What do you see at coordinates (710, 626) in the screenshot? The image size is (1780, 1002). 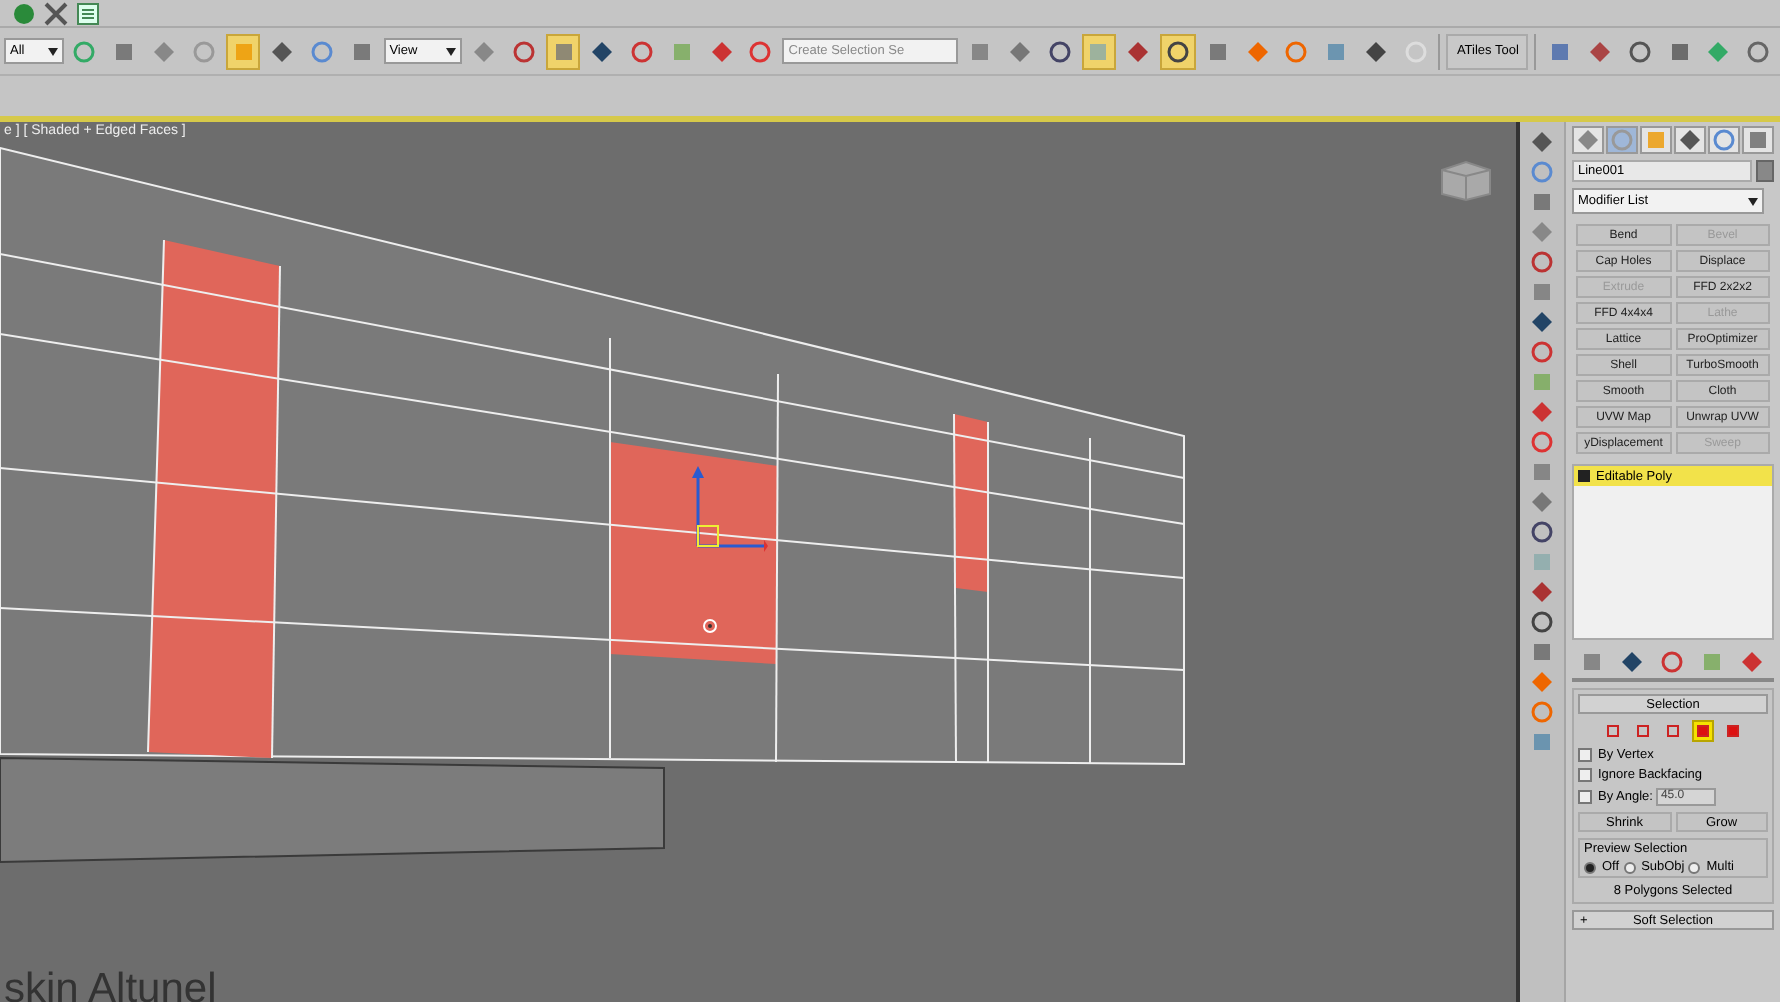 I see `pivot-icon` at bounding box center [710, 626].